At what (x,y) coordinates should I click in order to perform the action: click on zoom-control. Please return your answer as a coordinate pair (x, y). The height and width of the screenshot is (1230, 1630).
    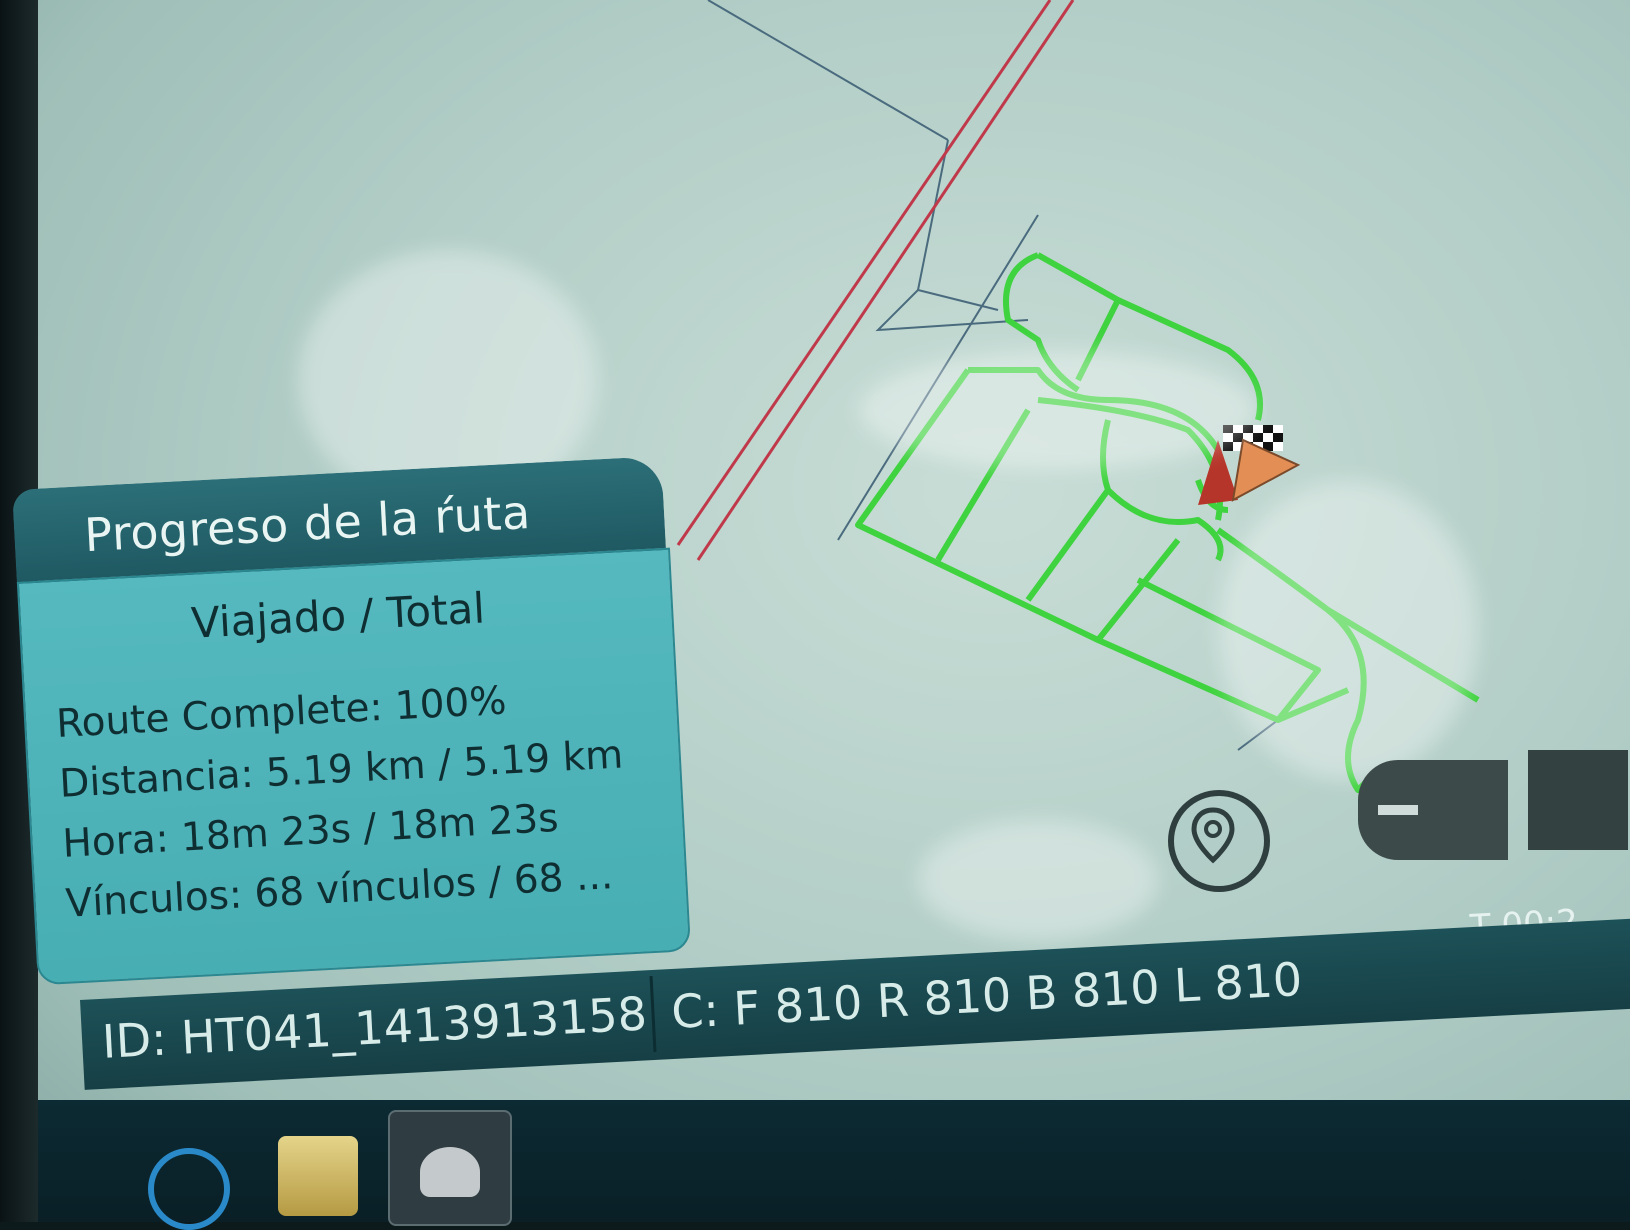
    Looking at the image, I should click on (1578, 800).